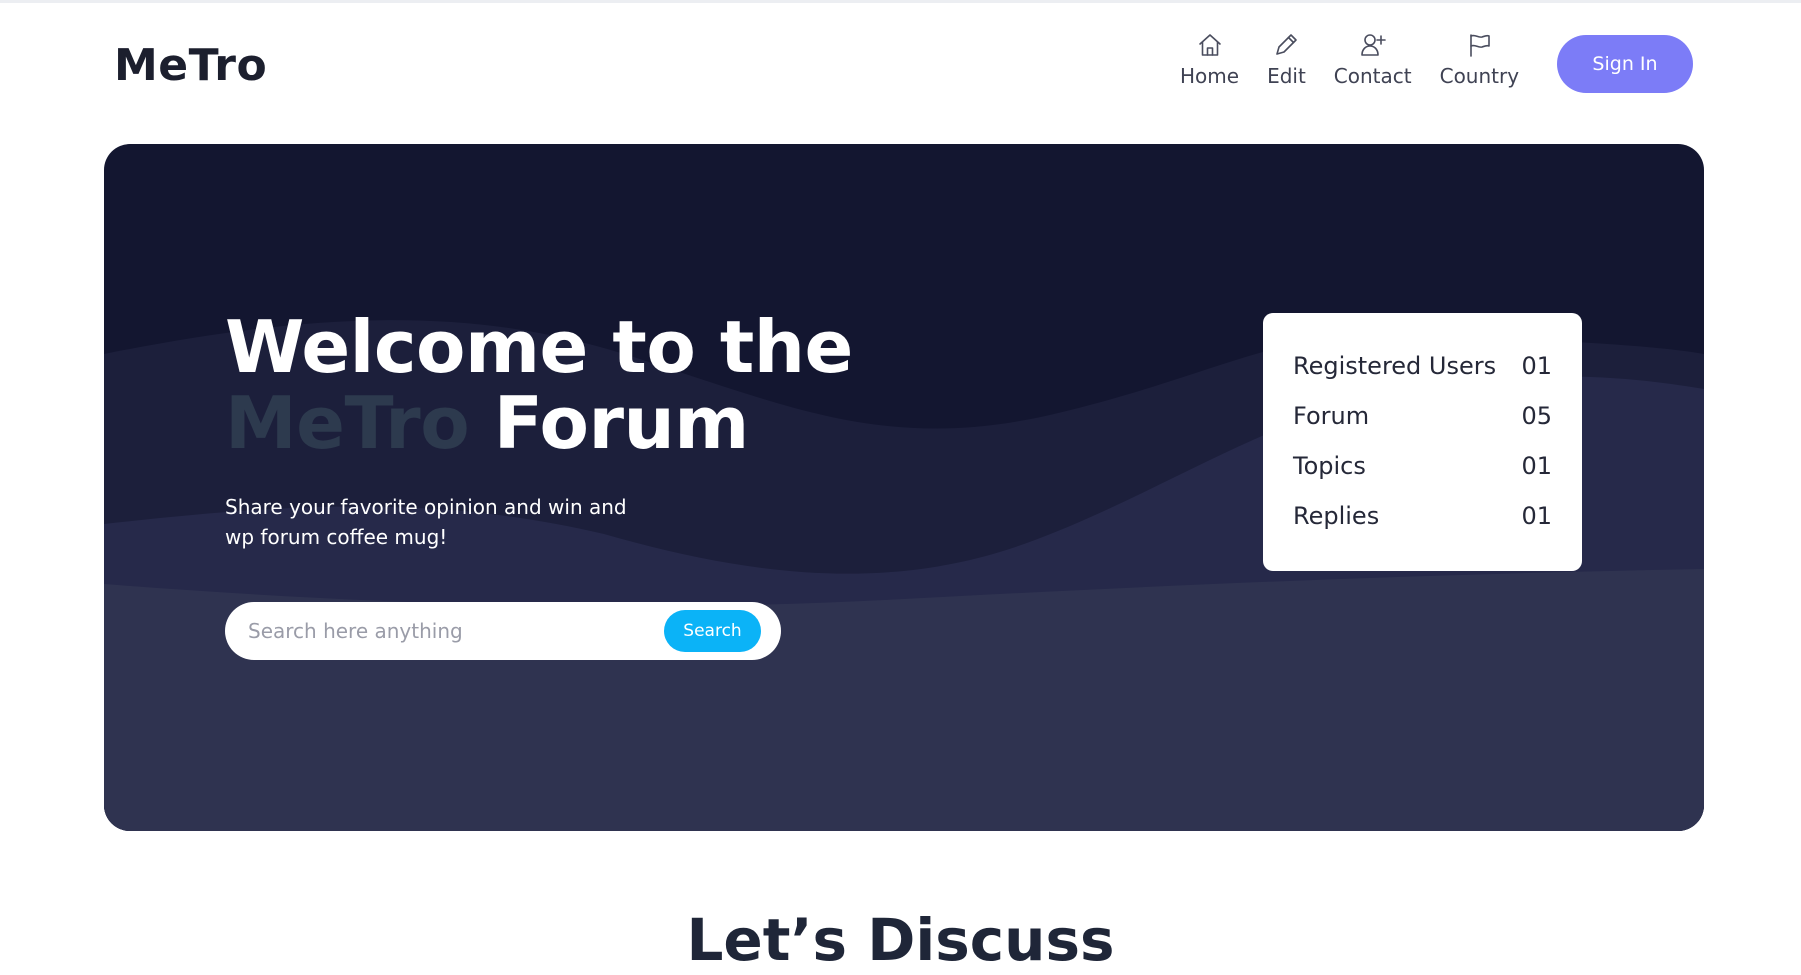 Image resolution: width=1801 pixels, height=975 pixels. I want to click on nav-item-home: Home, so click(1209, 59).